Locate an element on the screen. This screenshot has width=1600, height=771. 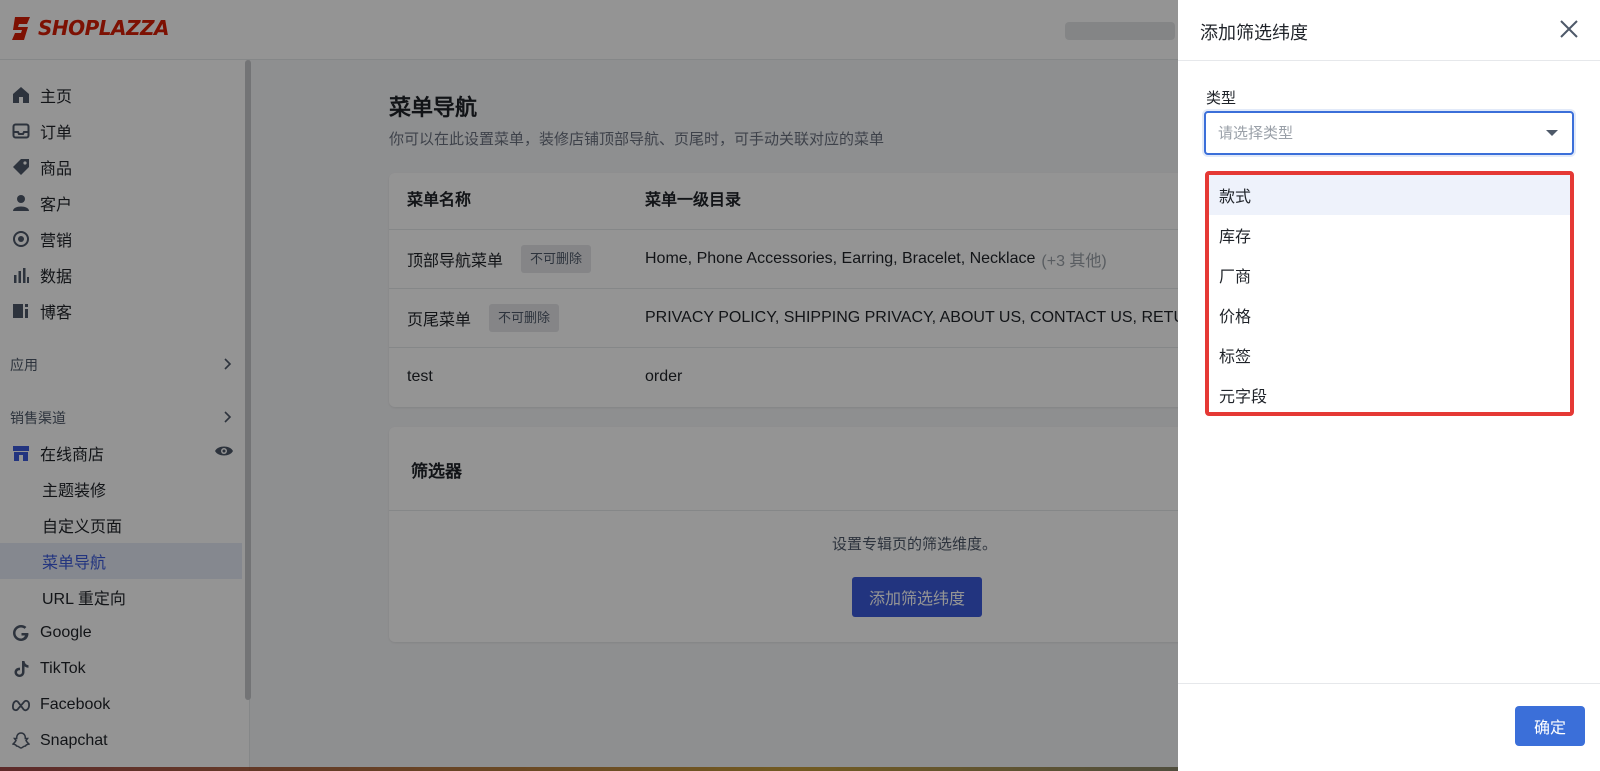
type-select-input is located at coordinates (1378, 133).